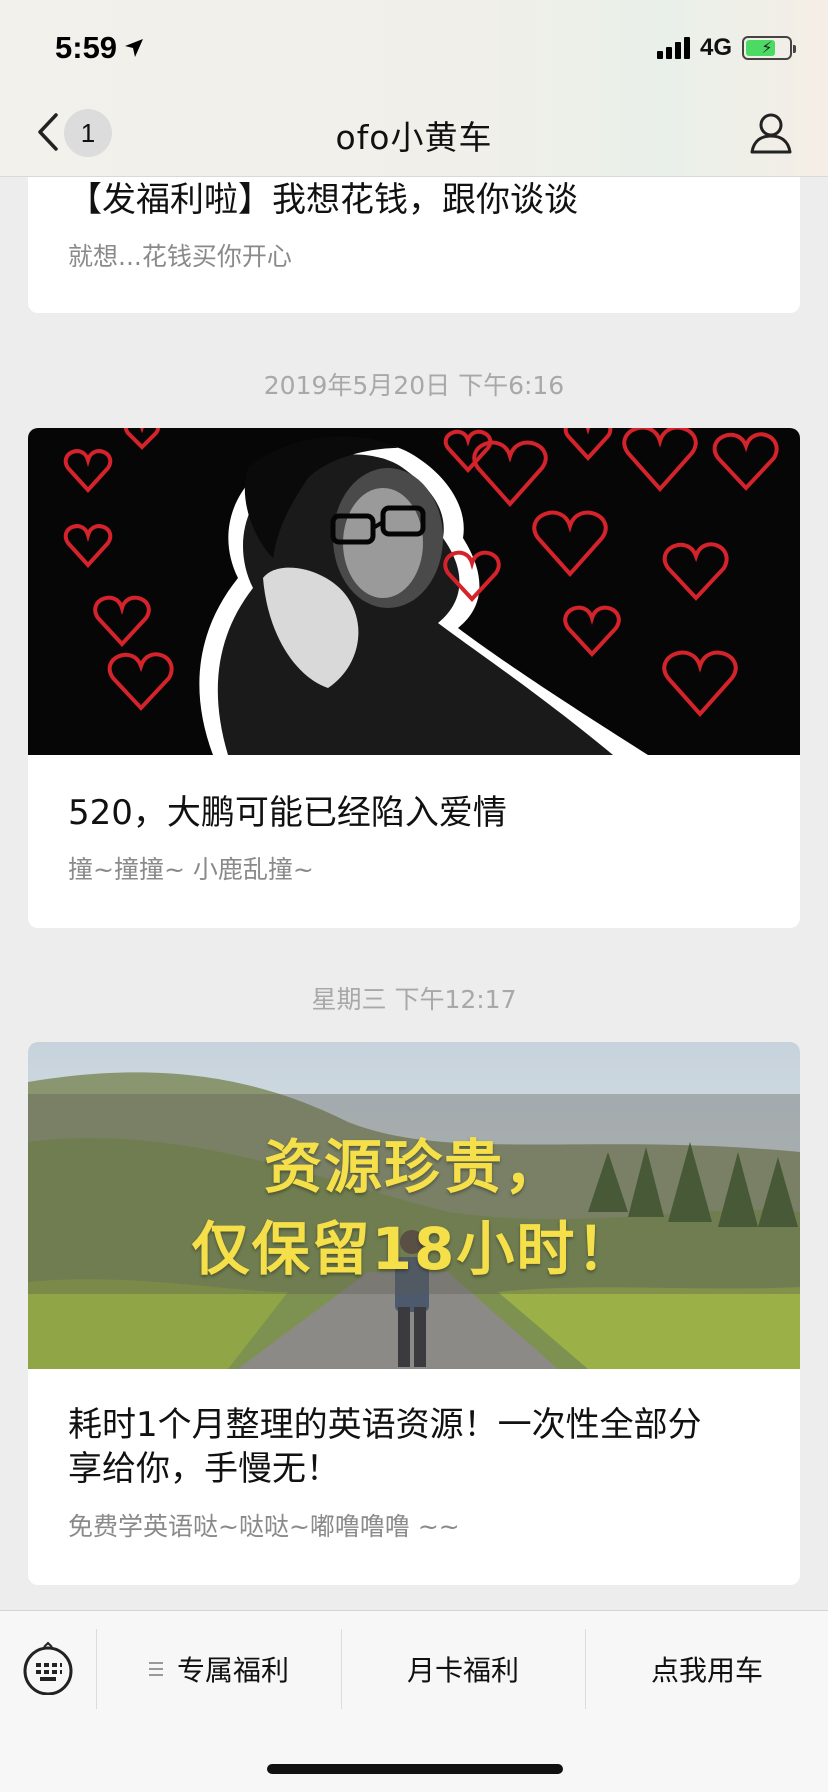  What do you see at coordinates (715, 47) in the screenshot?
I see `network-type: 4G` at bounding box center [715, 47].